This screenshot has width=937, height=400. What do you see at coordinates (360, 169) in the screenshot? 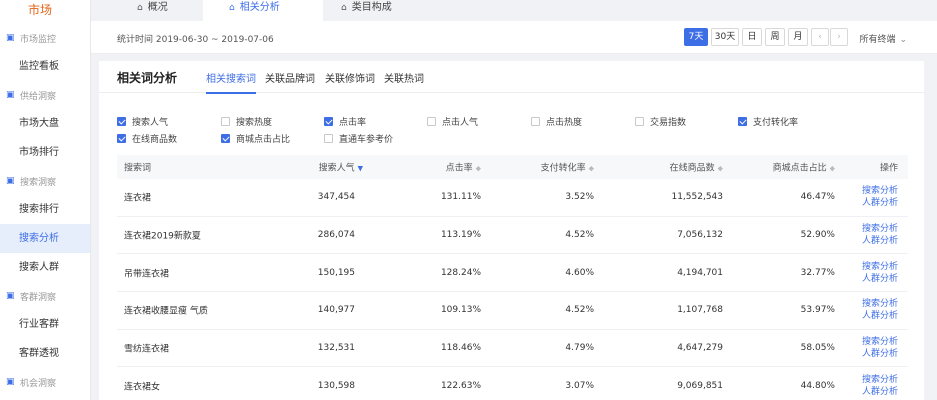
I see `sort-desc-icon: ▼` at bounding box center [360, 169].